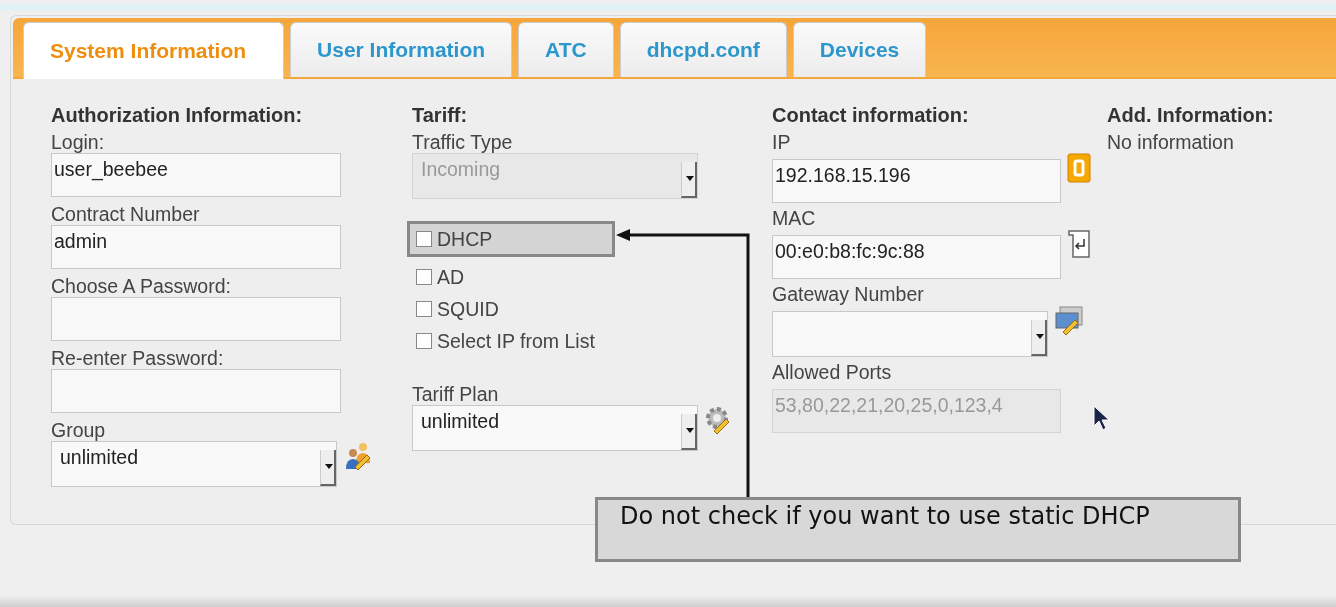 Image resolution: width=1336 pixels, height=607 pixels. Describe the element at coordinates (782, 142) in the screenshot. I see `field-label: IP` at that location.